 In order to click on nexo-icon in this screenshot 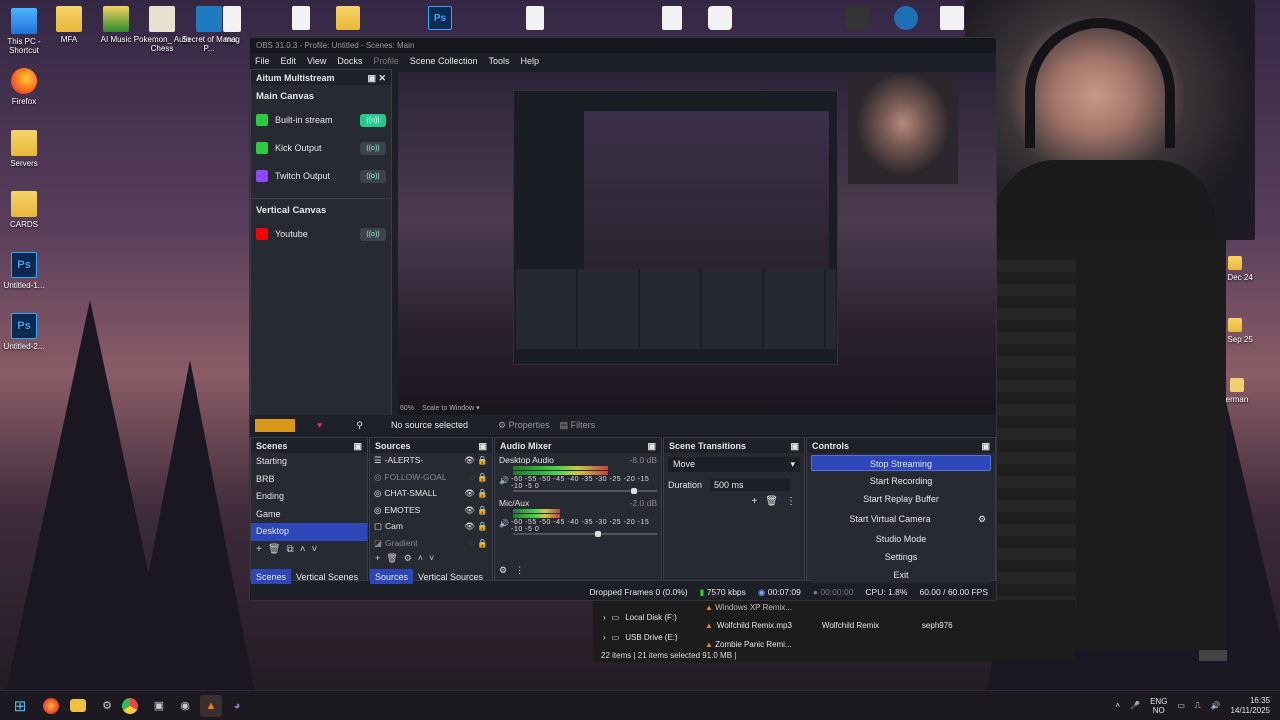, I will do `click(906, 18)`.